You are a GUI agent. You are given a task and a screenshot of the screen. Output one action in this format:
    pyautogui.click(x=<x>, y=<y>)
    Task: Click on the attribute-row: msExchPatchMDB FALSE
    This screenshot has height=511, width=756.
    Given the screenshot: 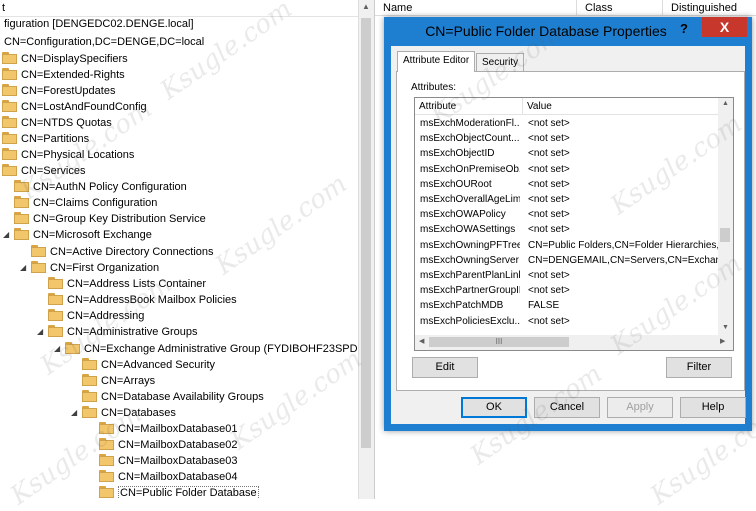 What is the action you would take?
    pyautogui.click(x=567, y=305)
    